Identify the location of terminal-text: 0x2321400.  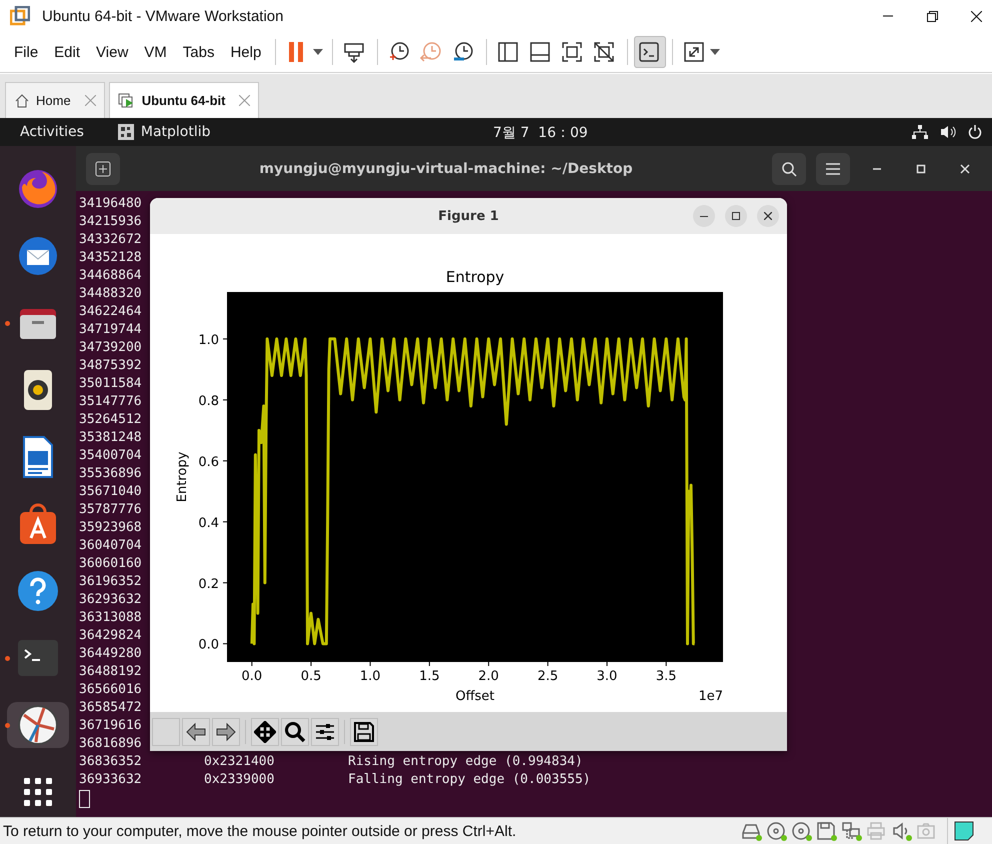
(239, 762).